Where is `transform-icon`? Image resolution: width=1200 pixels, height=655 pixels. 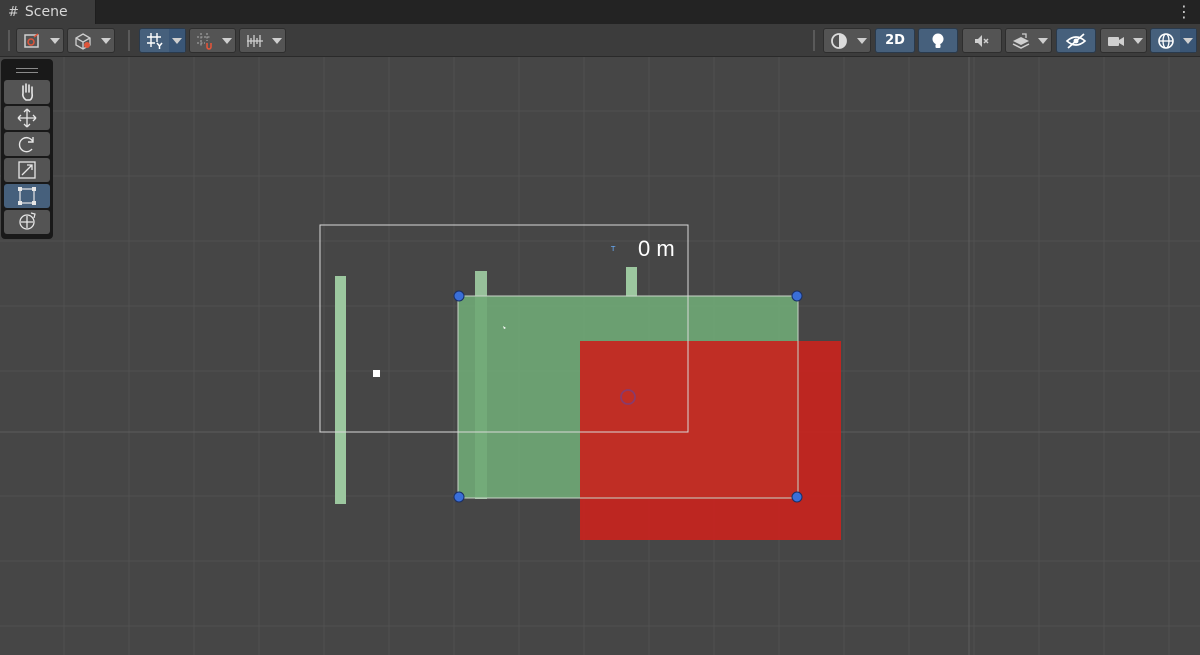 transform-icon is located at coordinates (27, 221).